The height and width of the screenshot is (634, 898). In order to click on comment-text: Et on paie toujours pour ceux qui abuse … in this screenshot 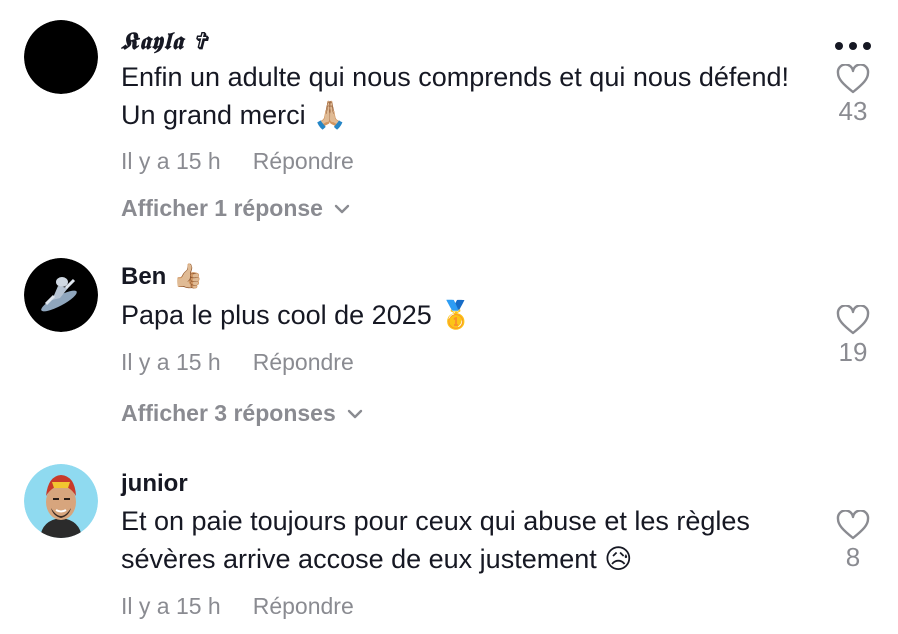, I will do `click(435, 540)`.